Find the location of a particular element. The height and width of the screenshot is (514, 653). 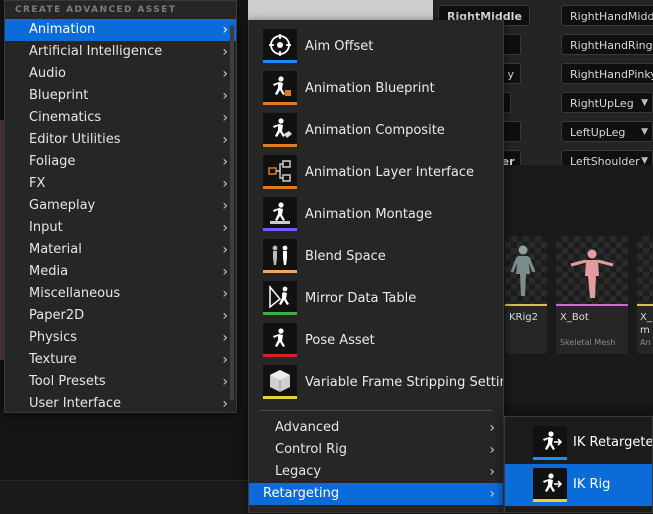

menu-item-label: Control Rig is located at coordinates (311, 449).